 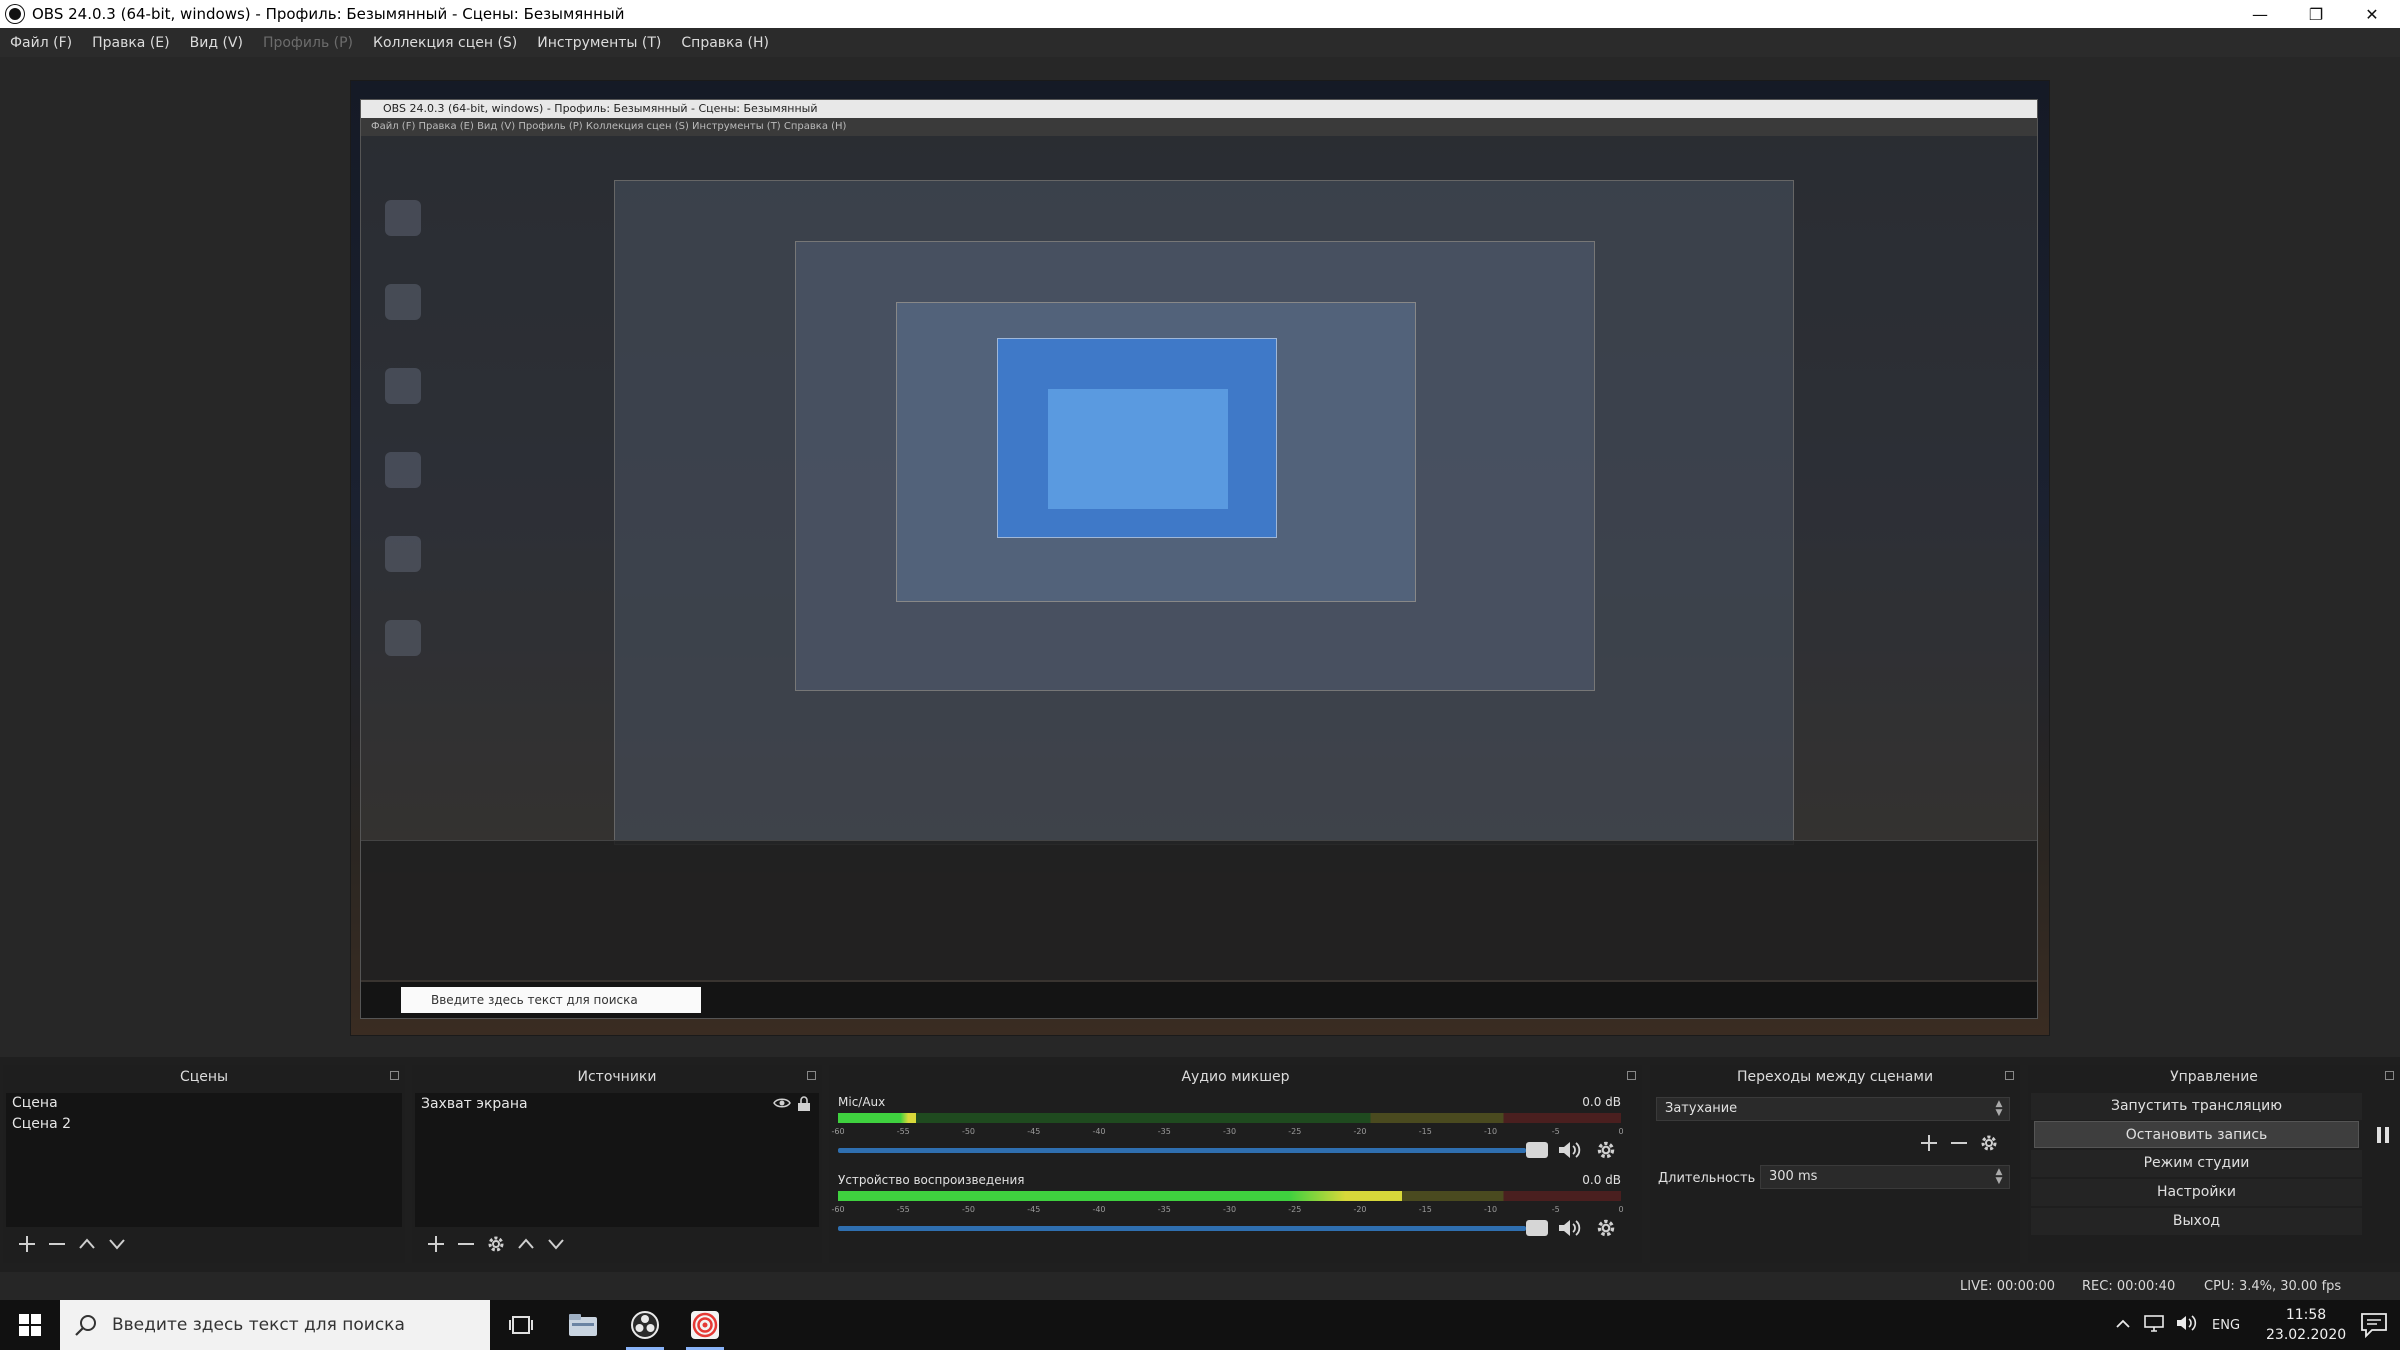 What do you see at coordinates (2226, 1325) in the screenshot?
I see `input-language: ENG` at bounding box center [2226, 1325].